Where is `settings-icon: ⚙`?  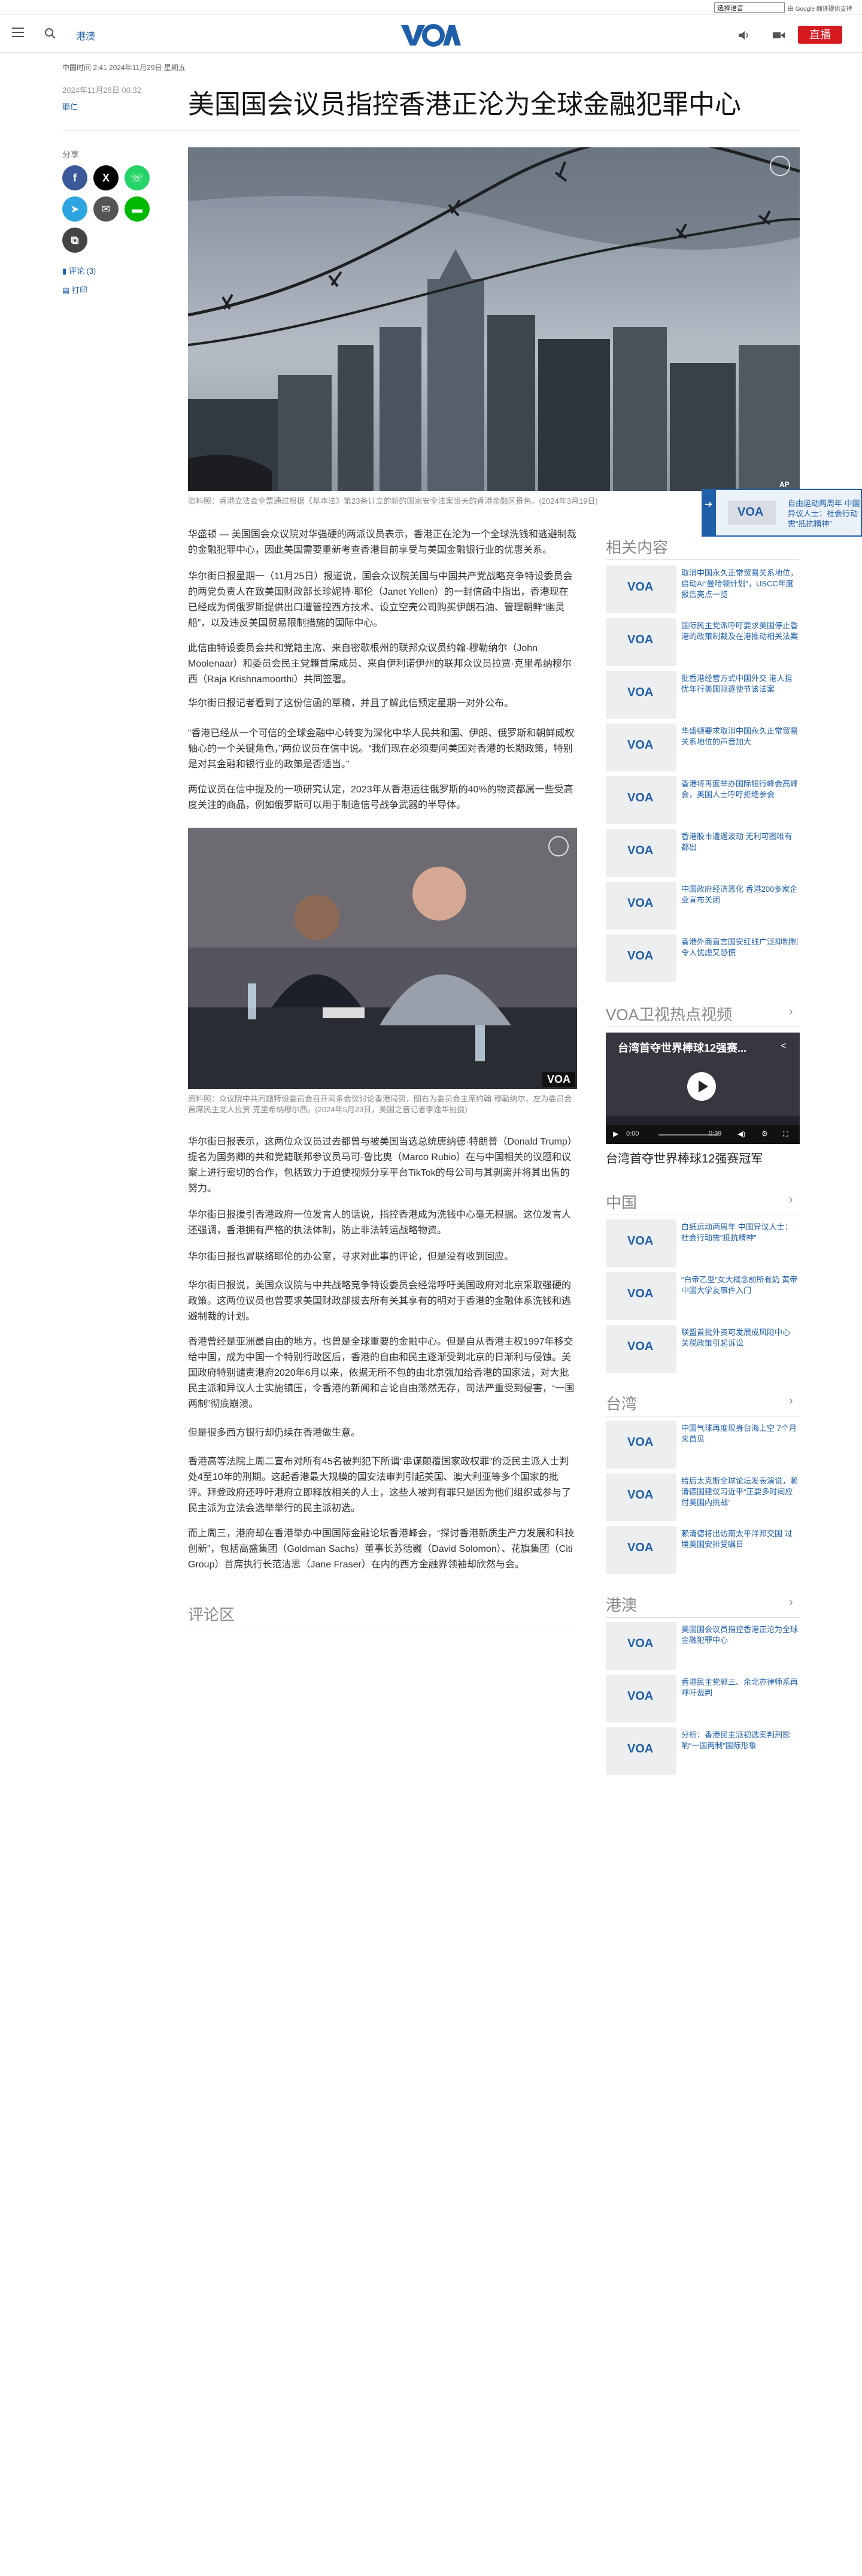
settings-icon: ⚙ is located at coordinates (764, 1134).